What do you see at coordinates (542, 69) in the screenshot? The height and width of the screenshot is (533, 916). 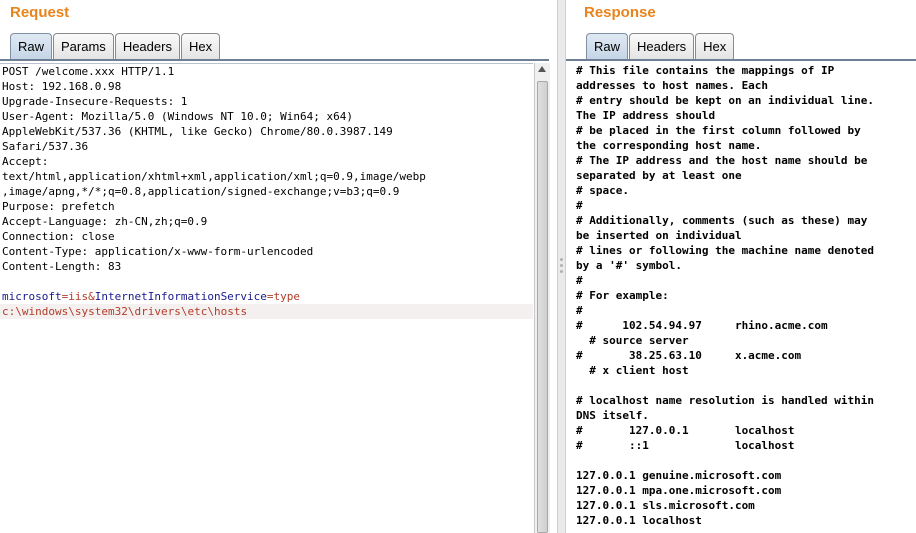 I see `scroll-up-arrow-icon` at bounding box center [542, 69].